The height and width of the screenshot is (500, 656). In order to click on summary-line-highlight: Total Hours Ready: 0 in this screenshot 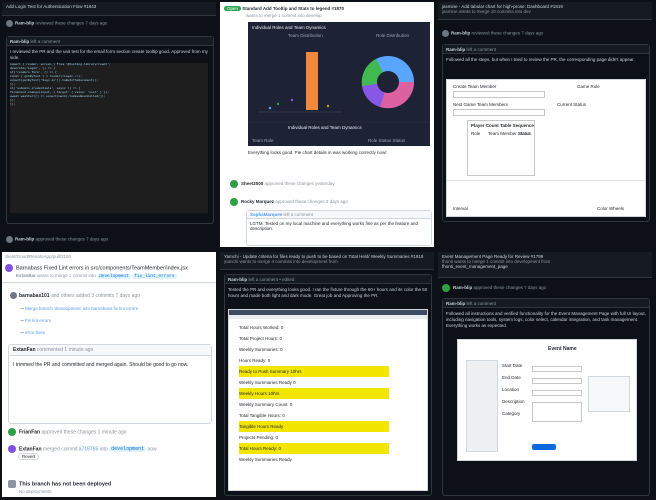, I will do `click(314, 448)`.